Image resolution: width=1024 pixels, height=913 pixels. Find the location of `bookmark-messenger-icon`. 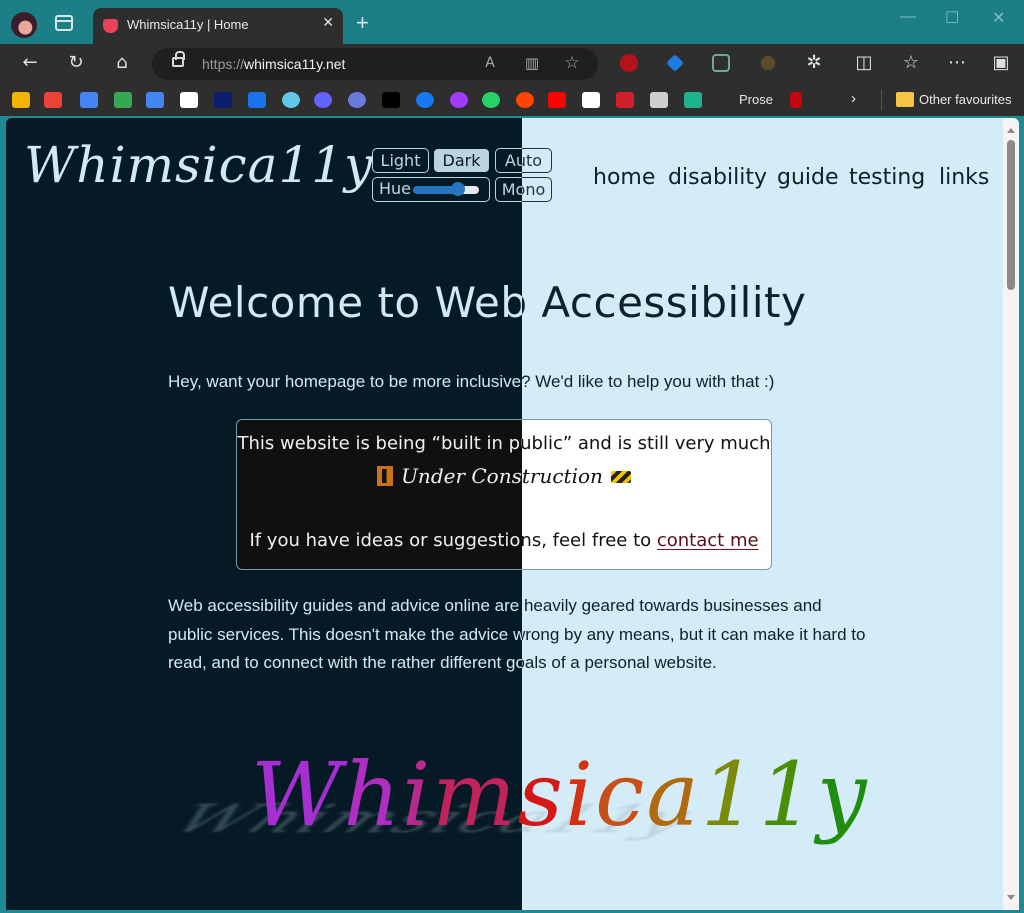

bookmark-messenger-icon is located at coordinates (459, 100).